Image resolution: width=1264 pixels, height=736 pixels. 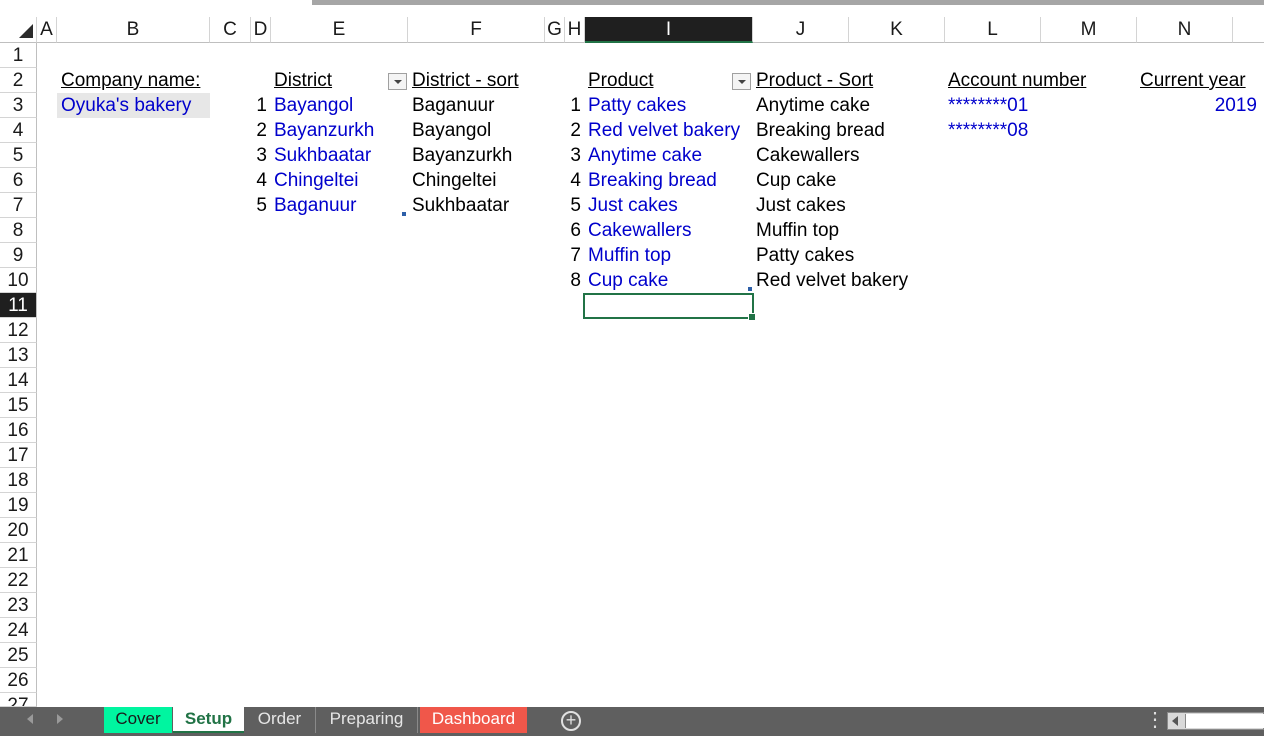 I want to click on col-header-h: H, so click(x=575, y=30).